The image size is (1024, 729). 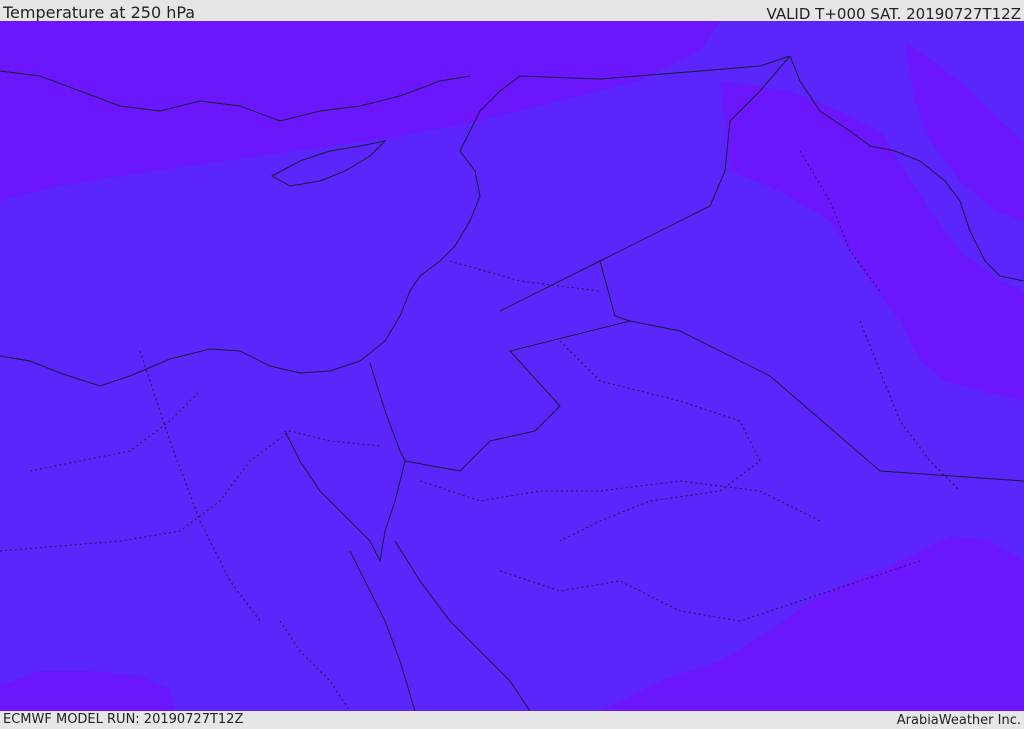 I want to click on brand-label: ArabiaWeather Inc., so click(x=958, y=720).